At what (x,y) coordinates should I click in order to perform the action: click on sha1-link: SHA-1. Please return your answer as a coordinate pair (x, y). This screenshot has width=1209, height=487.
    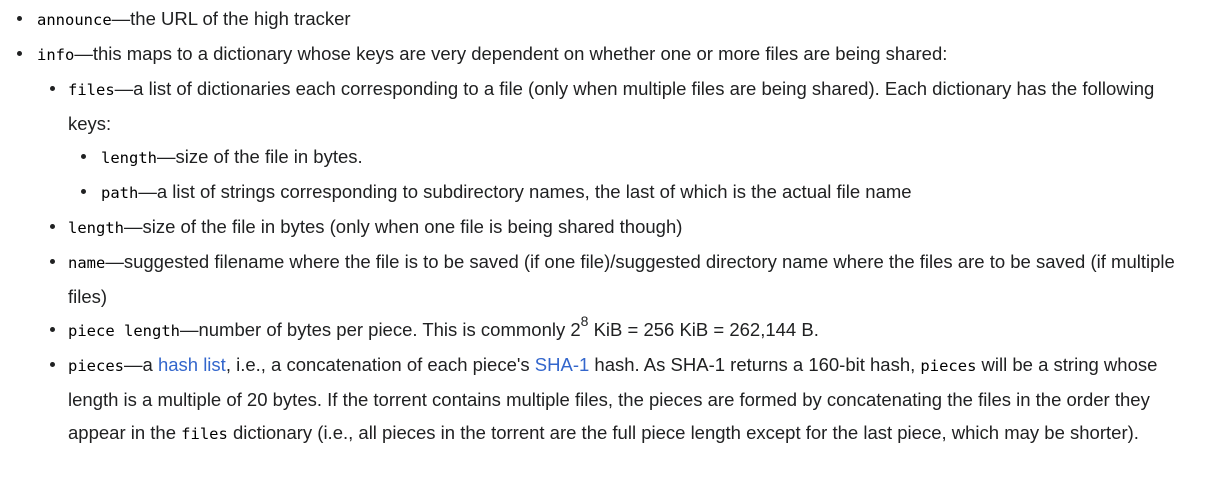
    Looking at the image, I should click on (562, 364).